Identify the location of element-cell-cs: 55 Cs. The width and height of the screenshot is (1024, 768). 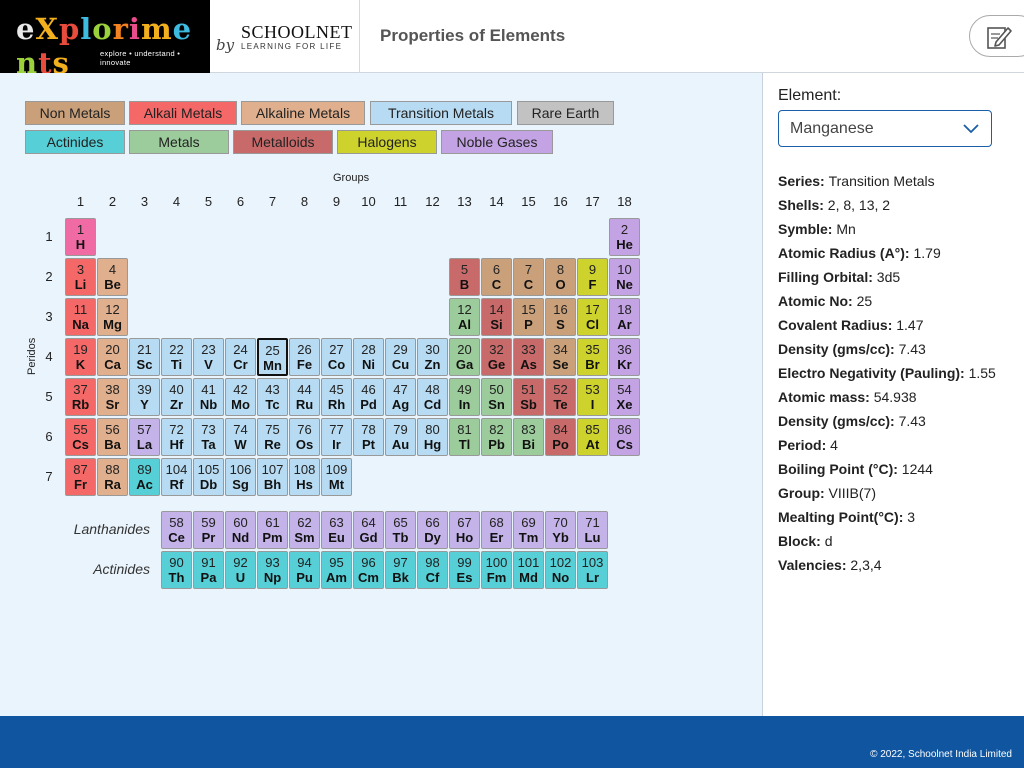
(80, 437).